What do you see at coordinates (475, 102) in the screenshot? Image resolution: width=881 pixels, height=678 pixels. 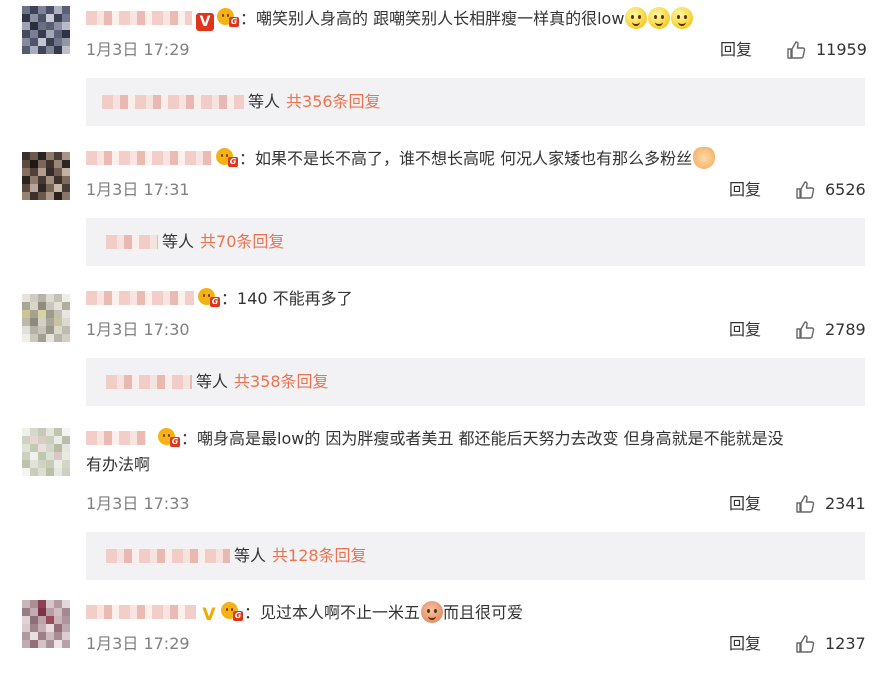 I see `sub-replies-bar: 等人 共356条回复` at bounding box center [475, 102].